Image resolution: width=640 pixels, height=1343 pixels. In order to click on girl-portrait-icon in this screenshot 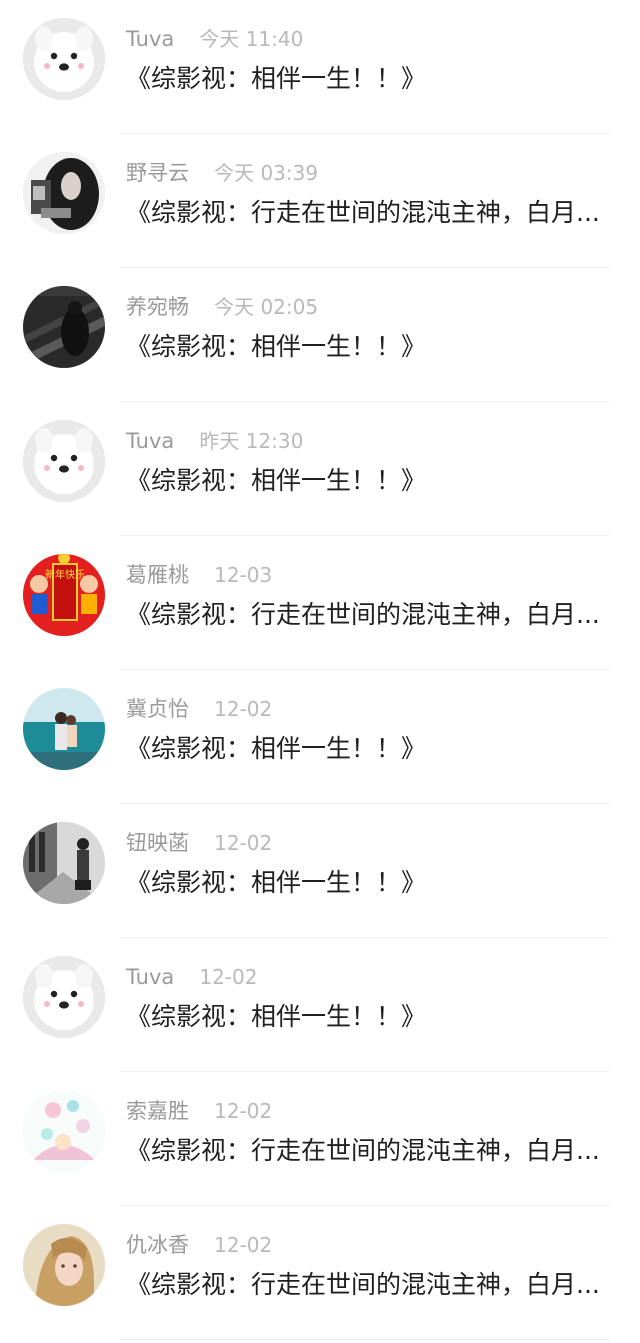, I will do `click(64, 1265)`.